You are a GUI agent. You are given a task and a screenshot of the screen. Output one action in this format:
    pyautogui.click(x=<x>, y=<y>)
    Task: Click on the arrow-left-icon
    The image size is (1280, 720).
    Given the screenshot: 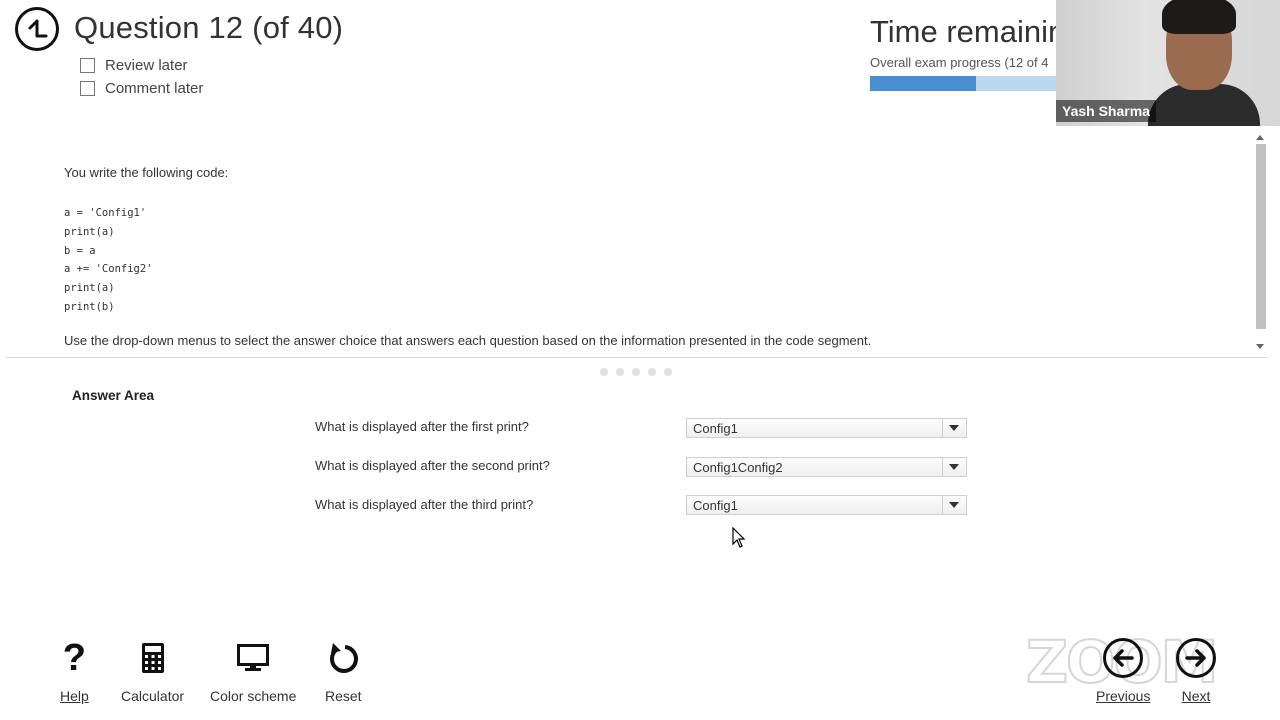 What is the action you would take?
    pyautogui.click(x=1123, y=658)
    